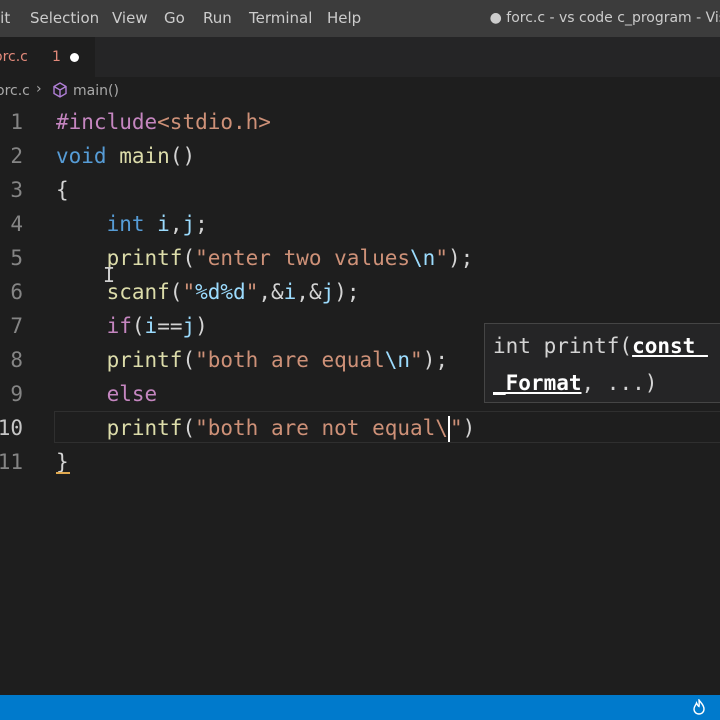 The height and width of the screenshot is (720, 720). Describe the element at coordinates (16, 190) in the screenshot. I see `line-number: 3` at that location.